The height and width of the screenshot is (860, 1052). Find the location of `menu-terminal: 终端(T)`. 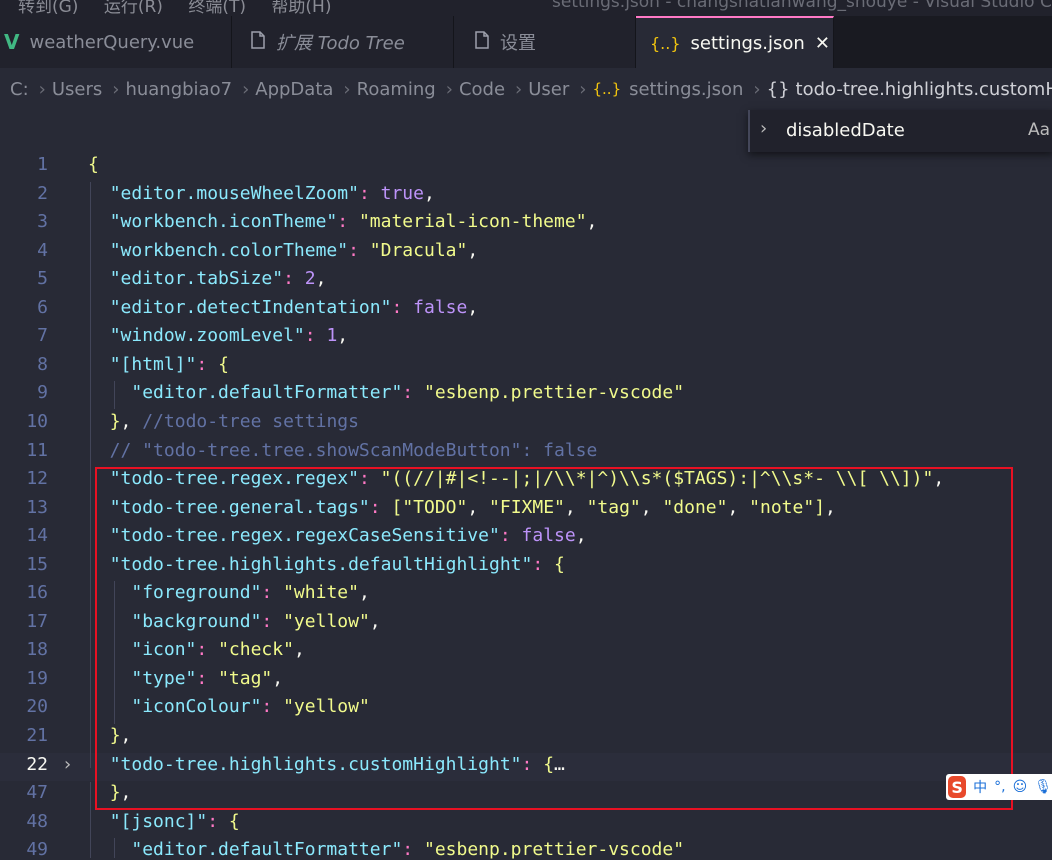

menu-terminal: 终端(T) is located at coordinates (217, 8).